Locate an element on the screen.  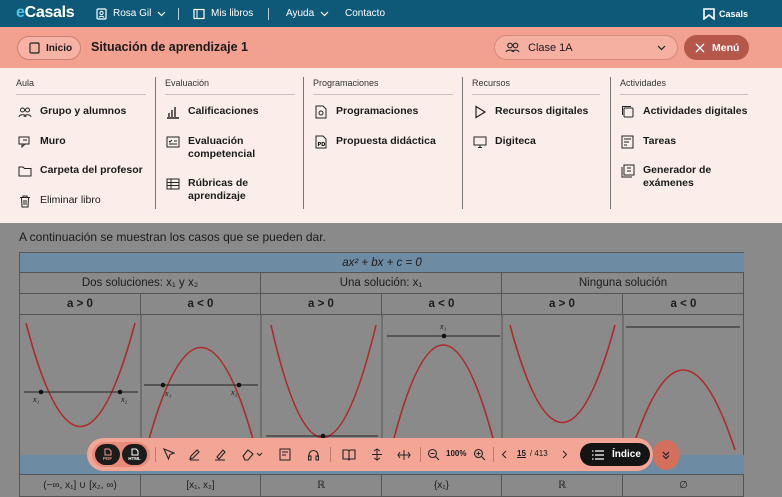
highlighter-tool is located at coordinates (220, 454).